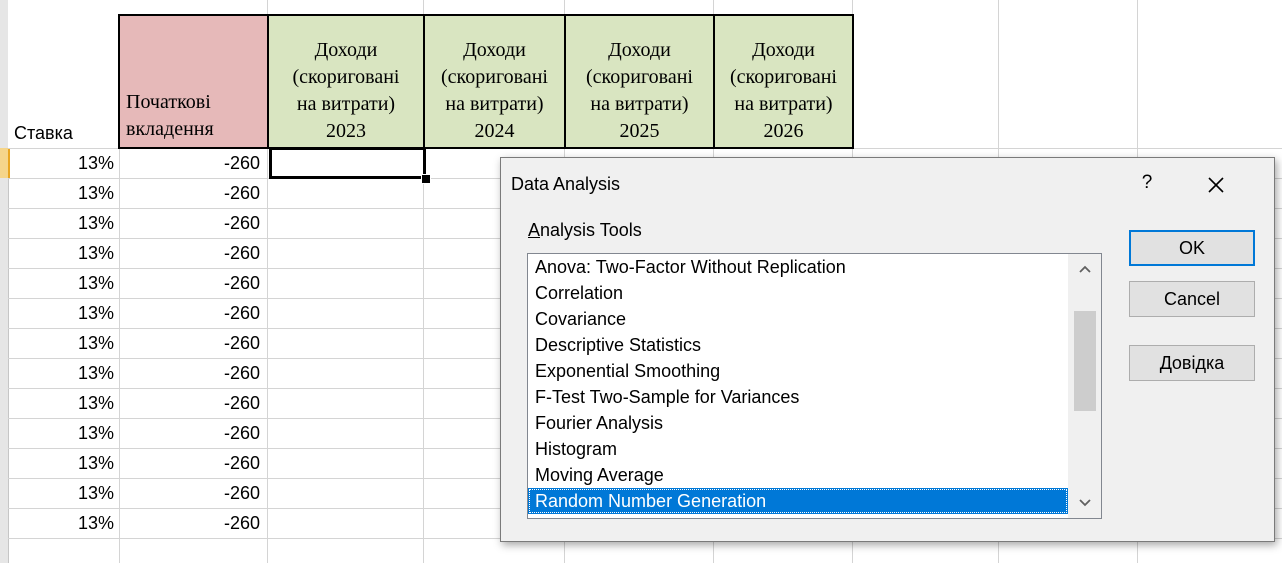 This screenshot has height=563, width=1282. Describe the element at coordinates (798, 397) in the screenshot. I see `list-item: F-Test Two-Sample for Variances` at that location.